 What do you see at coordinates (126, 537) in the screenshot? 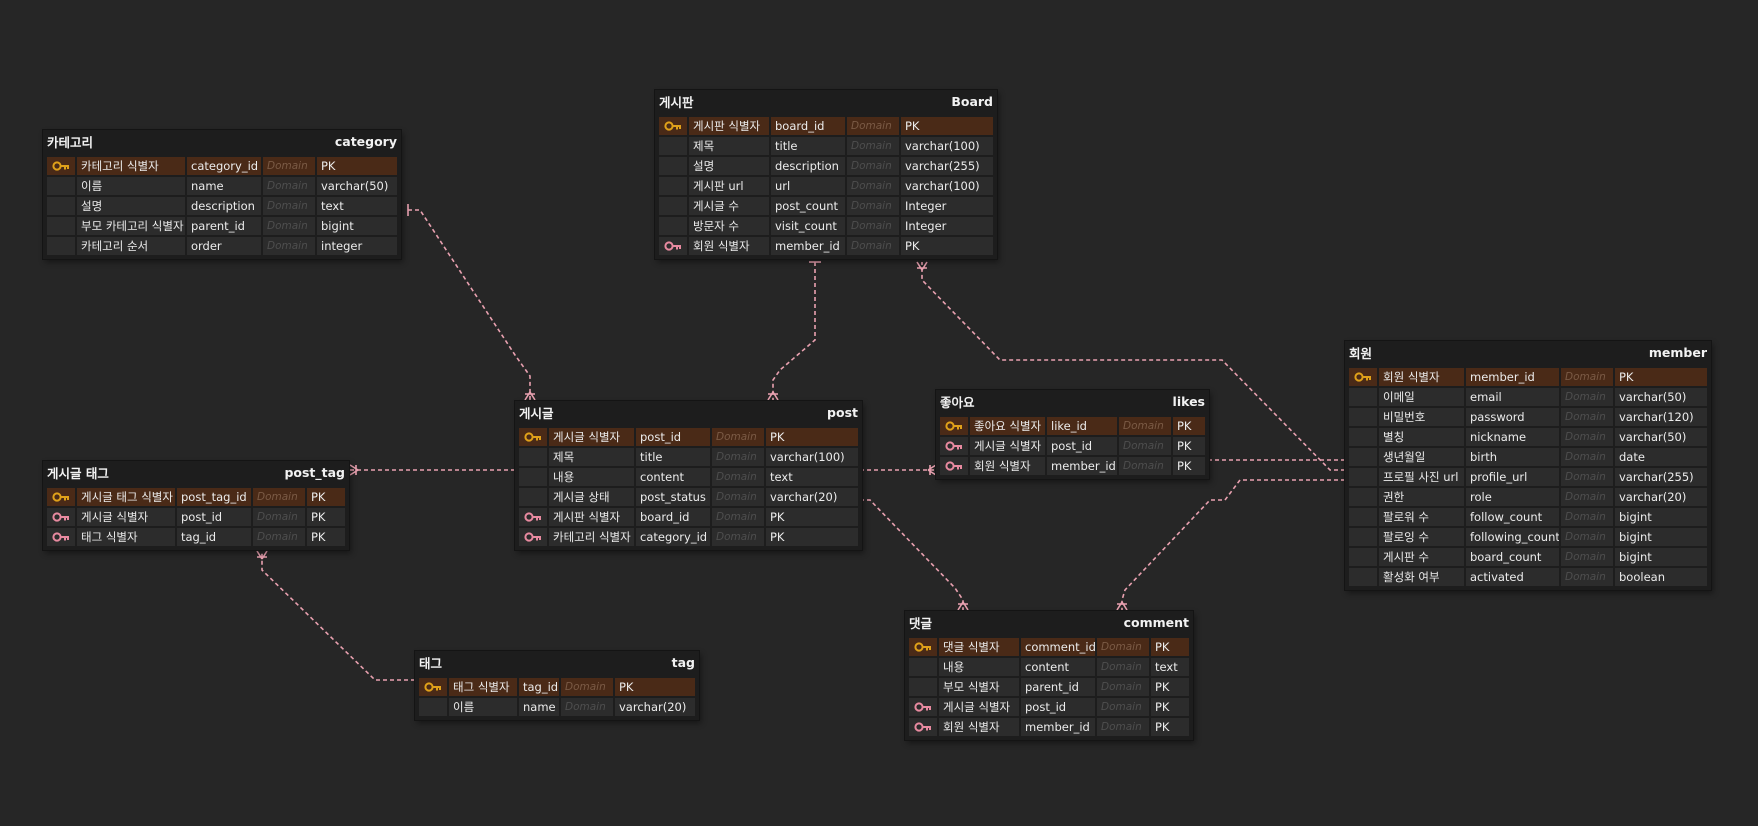
I see `column-logical-name: 태그 식별자` at bounding box center [126, 537].